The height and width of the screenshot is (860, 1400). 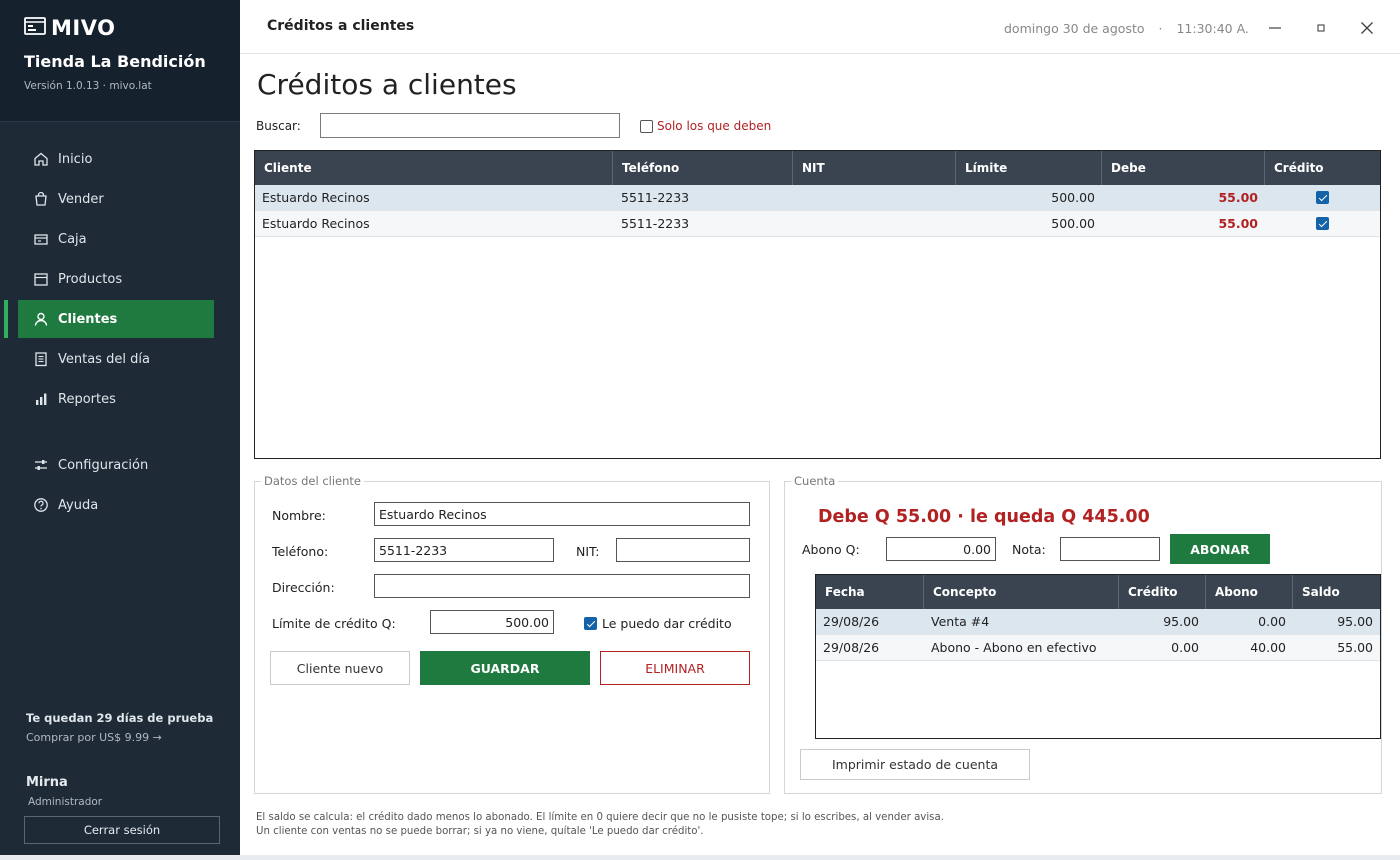 I want to click on nav-label: Productos, so click(x=90, y=279).